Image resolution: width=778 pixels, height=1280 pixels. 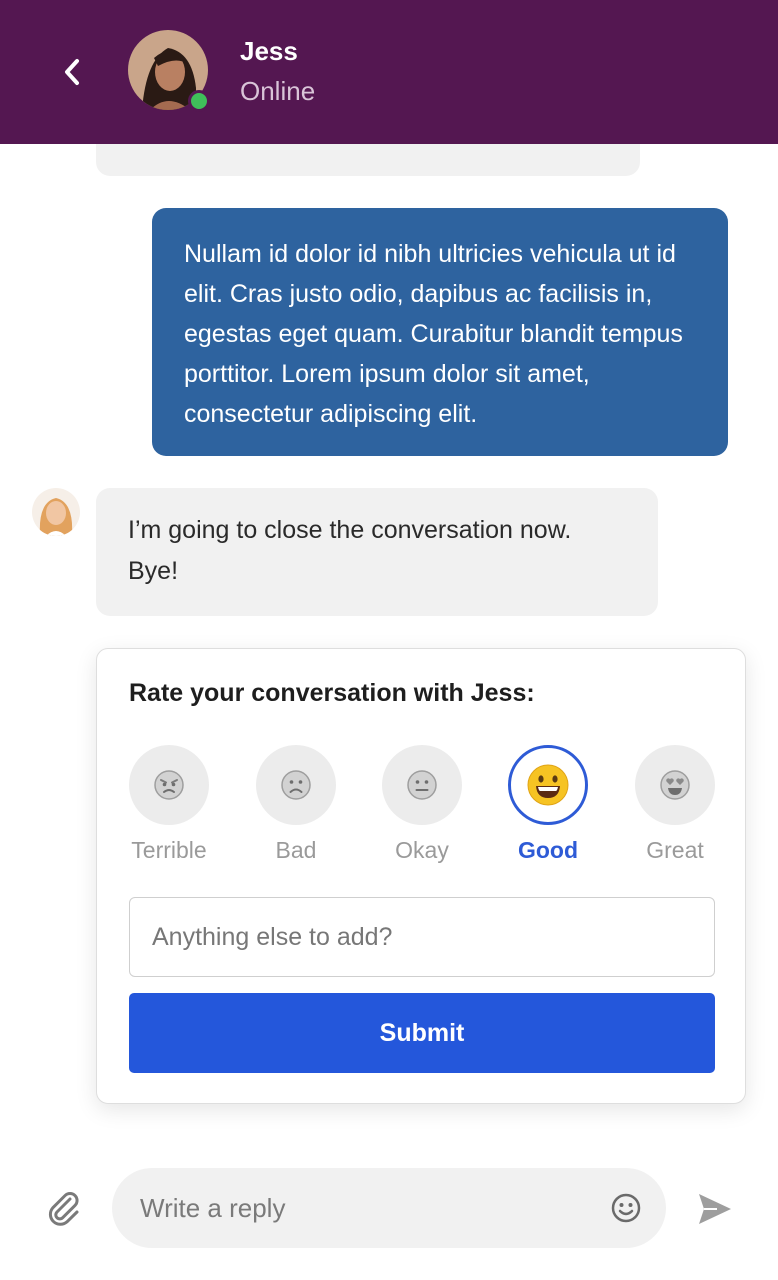 I want to click on send-icon, so click(x=715, y=1209).